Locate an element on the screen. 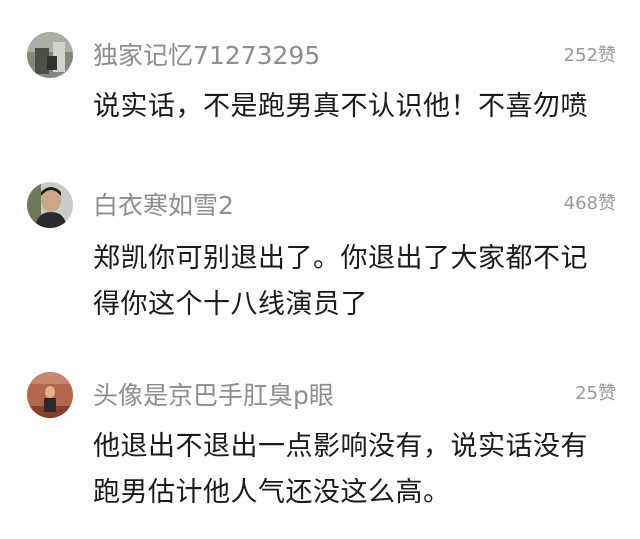 This screenshot has width=640, height=539. red-wall-photo-avatar-icon is located at coordinates (50, 395).